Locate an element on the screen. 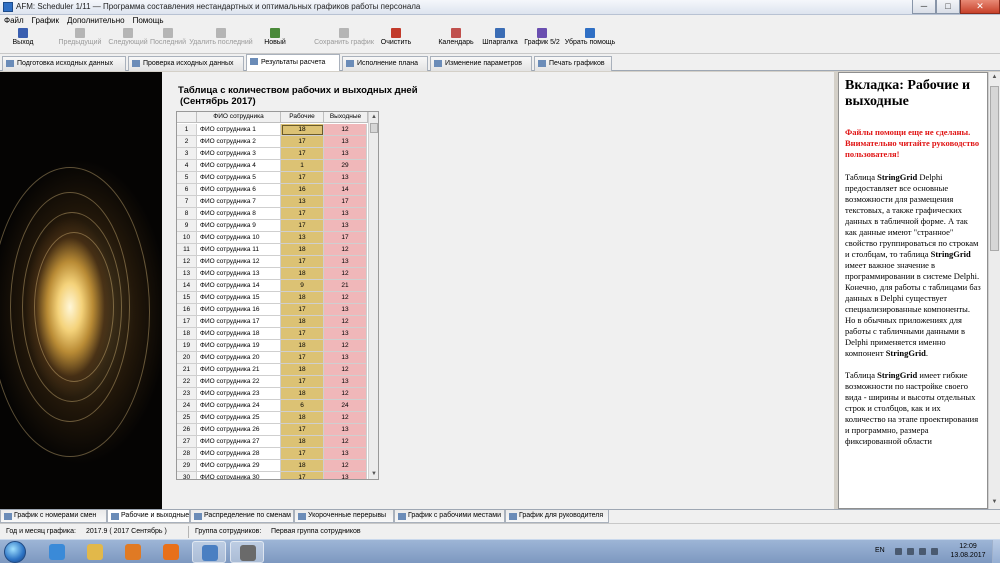 Image resolution: width=1000 pixels, height=563 pixels. workdays-cell: 6 is located at coordinates (302, 406).